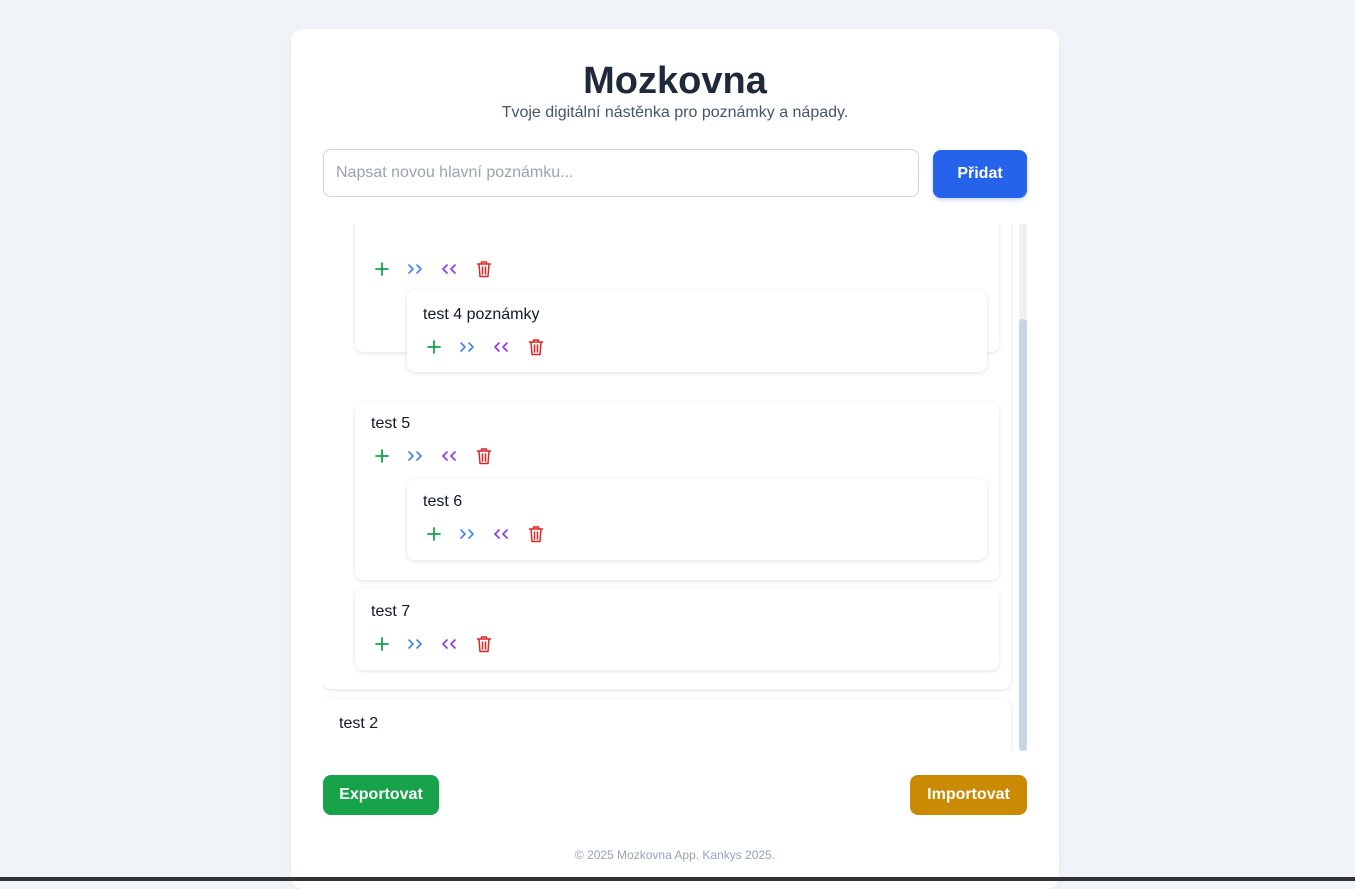  What do you see at coordinates (621, 173) in the screenshot?
I see `new-note-input` at bounding box center [621, 173].